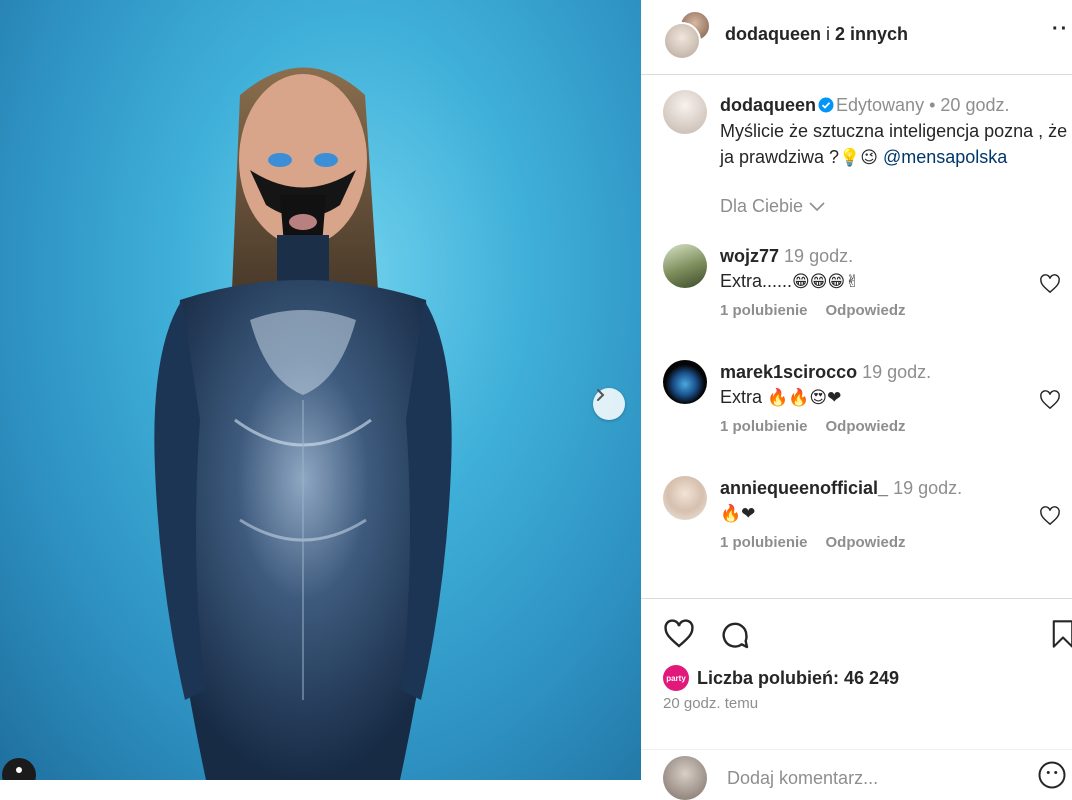 The image size is (1072, 800). What do you see at coordinates (773, 34) in the screenshot?
I see `author-username: dodaqueen` at bounding box center [773, 34].